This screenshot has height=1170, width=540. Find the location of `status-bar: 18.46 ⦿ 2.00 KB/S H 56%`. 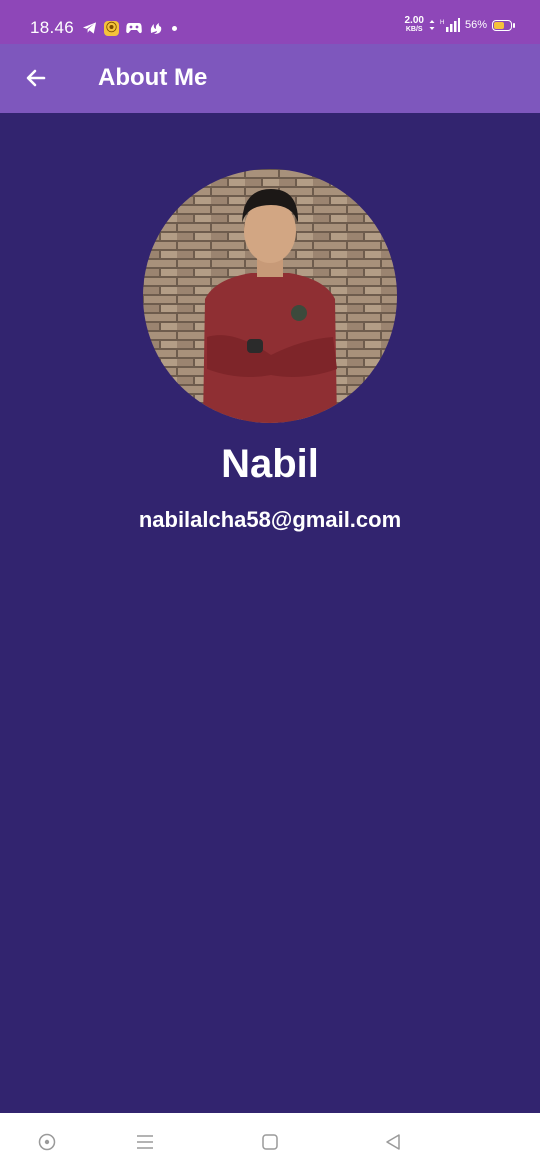

status-bar: 18.46 ⦿ 2.00 KB/S H 56% is located at coordinates (270, 22).